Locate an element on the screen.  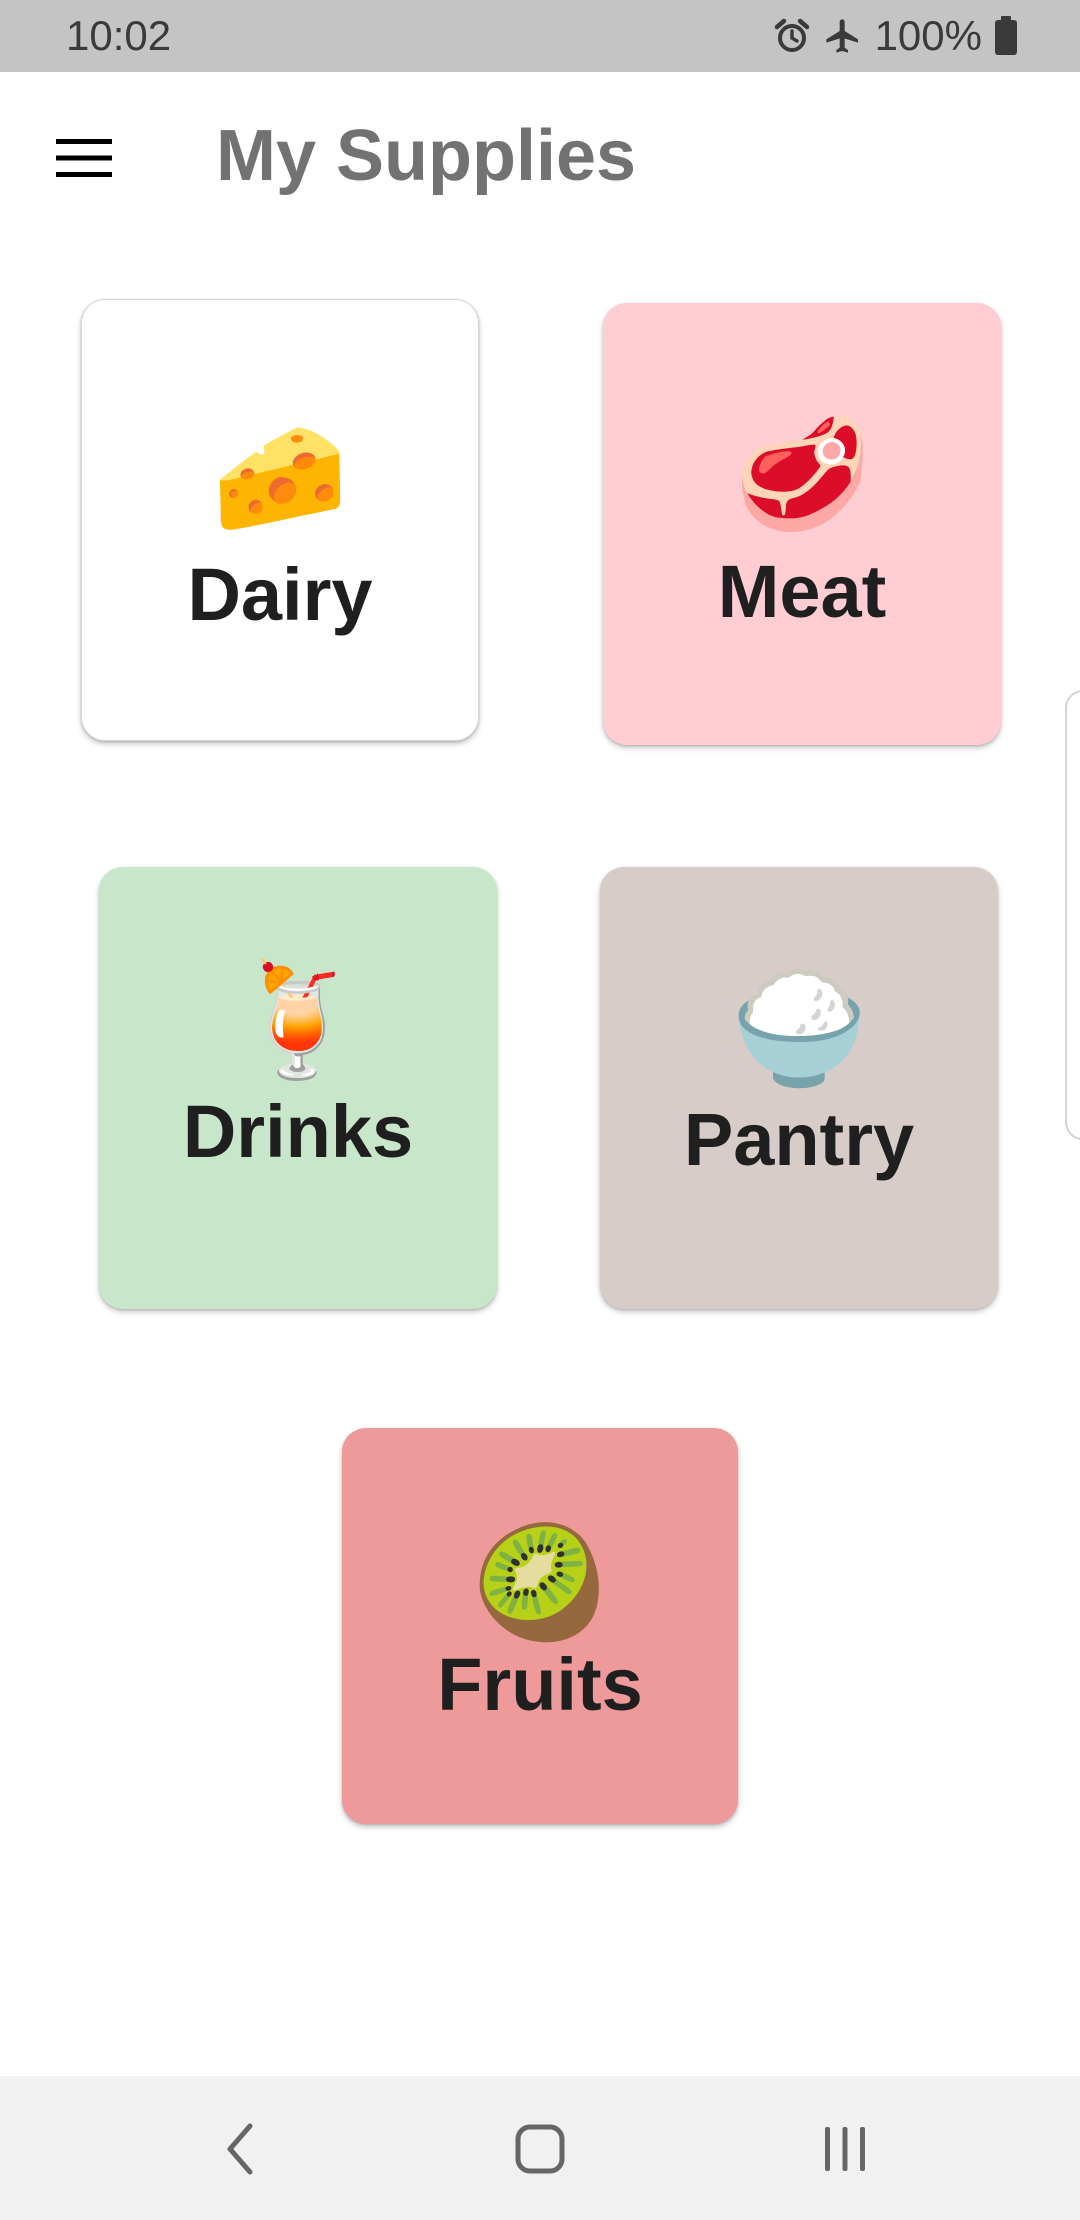
category-card-meat: 🥩 Meat is located at coordinates (802, 524).